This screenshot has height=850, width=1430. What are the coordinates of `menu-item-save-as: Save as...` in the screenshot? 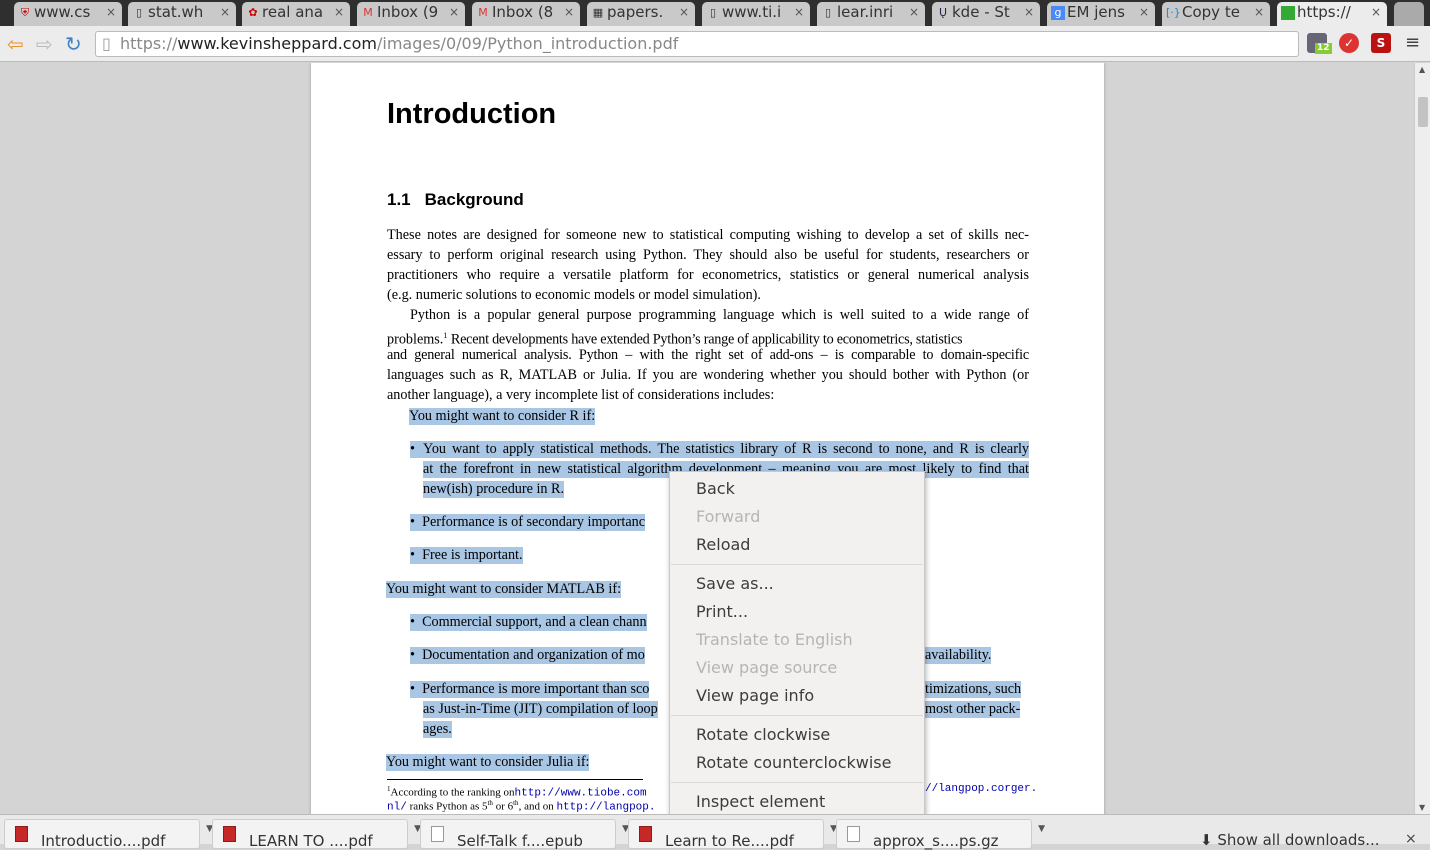 It's located at (735, 583).